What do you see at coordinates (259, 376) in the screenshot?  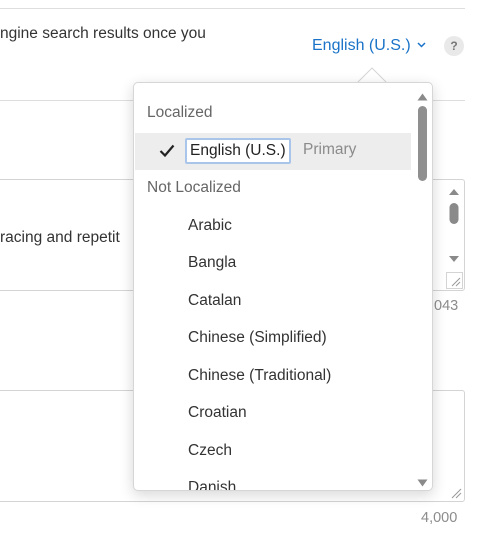 I see `option-chinese-traditional: Chinese (Traditional)` at bounding box center [259, 376].